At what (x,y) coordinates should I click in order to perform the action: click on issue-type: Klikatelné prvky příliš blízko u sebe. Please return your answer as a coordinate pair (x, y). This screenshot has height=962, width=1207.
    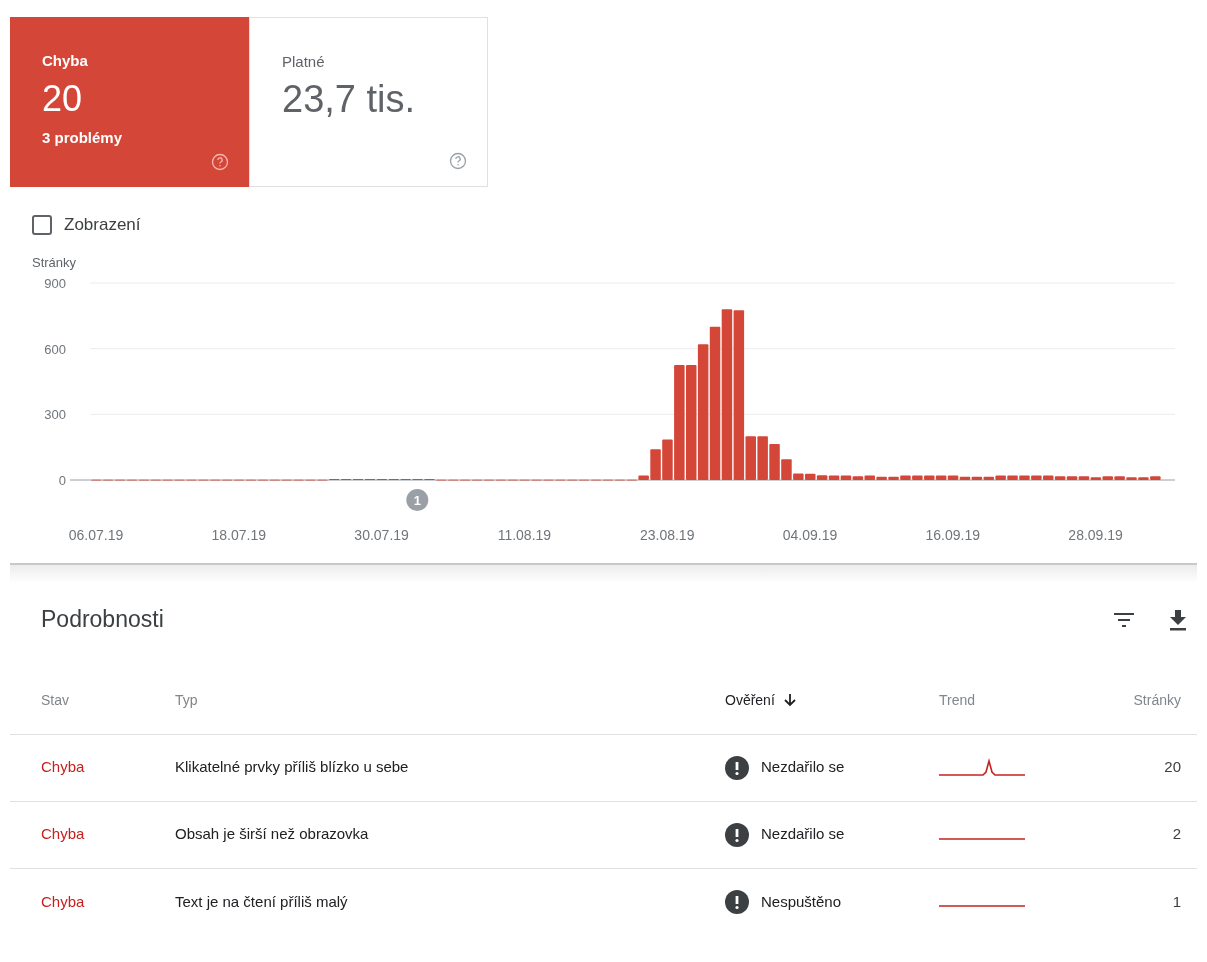
    Looking at the image, I should click on (450, 767).